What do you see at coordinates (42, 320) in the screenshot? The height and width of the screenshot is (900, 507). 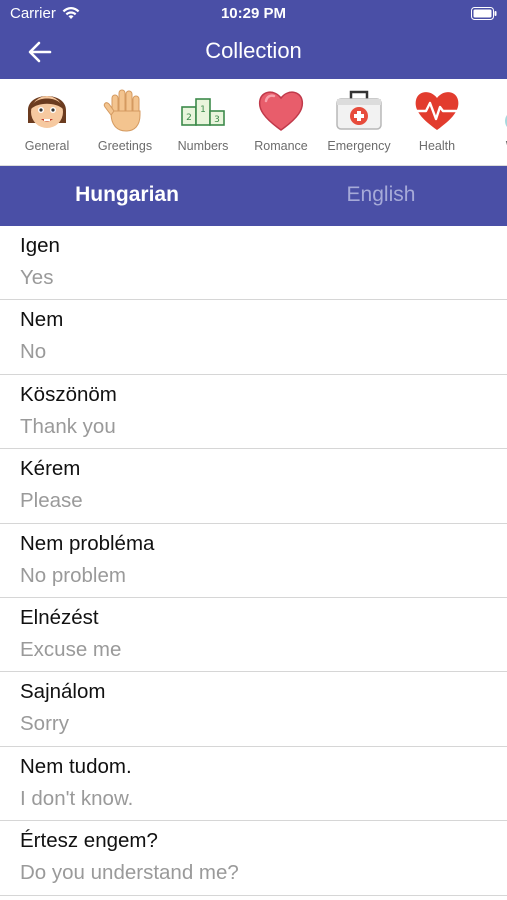 I see `phrase-hungarian: Nem` at bounding box center [42, 320].